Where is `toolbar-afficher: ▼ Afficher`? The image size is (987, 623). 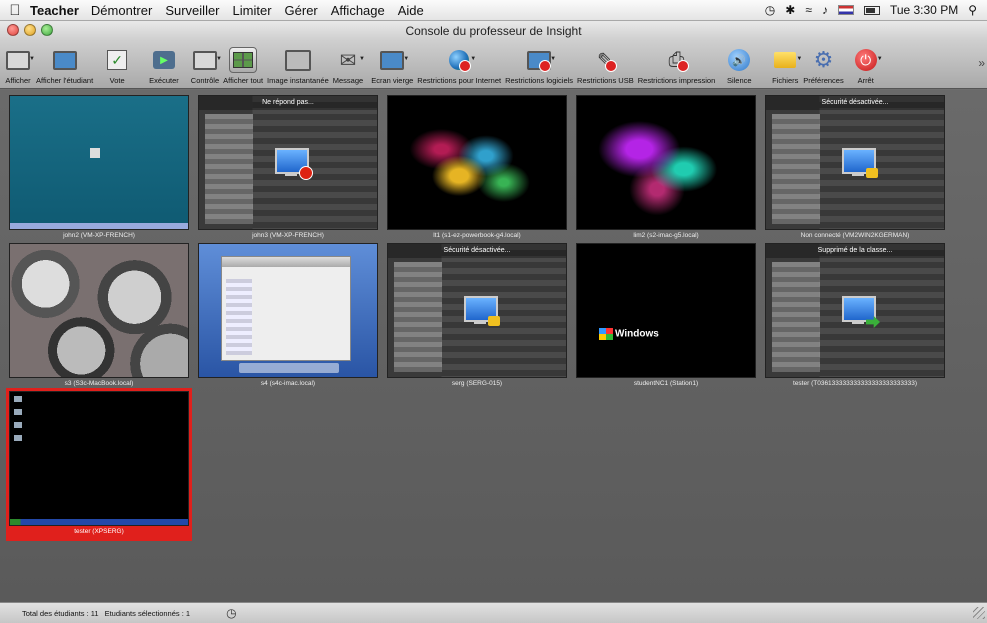
toolbar-afficher: ▼ Afficher is located at coordinates (18, 62).